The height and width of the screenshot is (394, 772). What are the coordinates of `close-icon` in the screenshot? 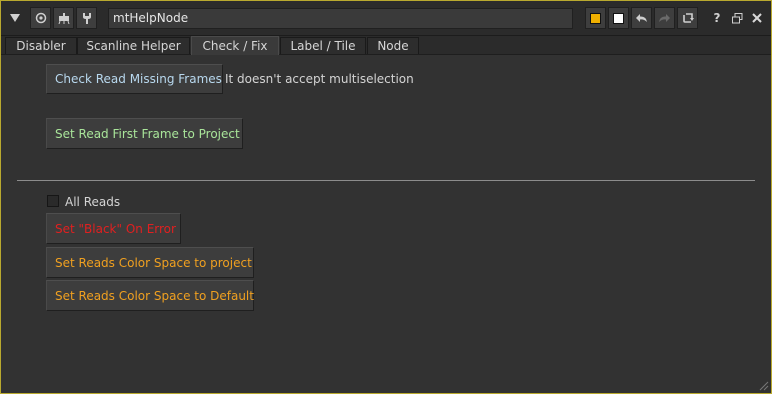 It's located at (757, 18).